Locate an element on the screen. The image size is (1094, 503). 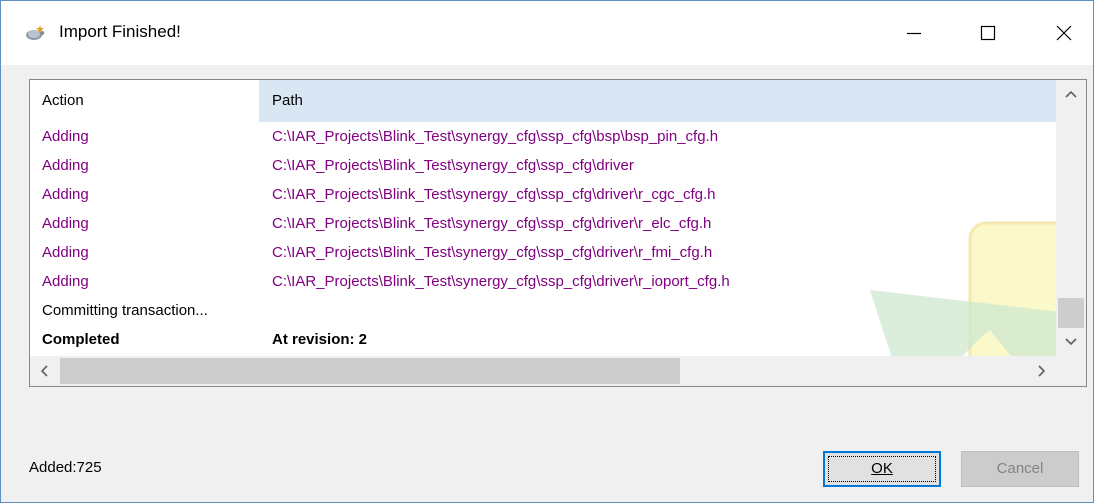
scroll-left-button is located at coordinates (45, 371).